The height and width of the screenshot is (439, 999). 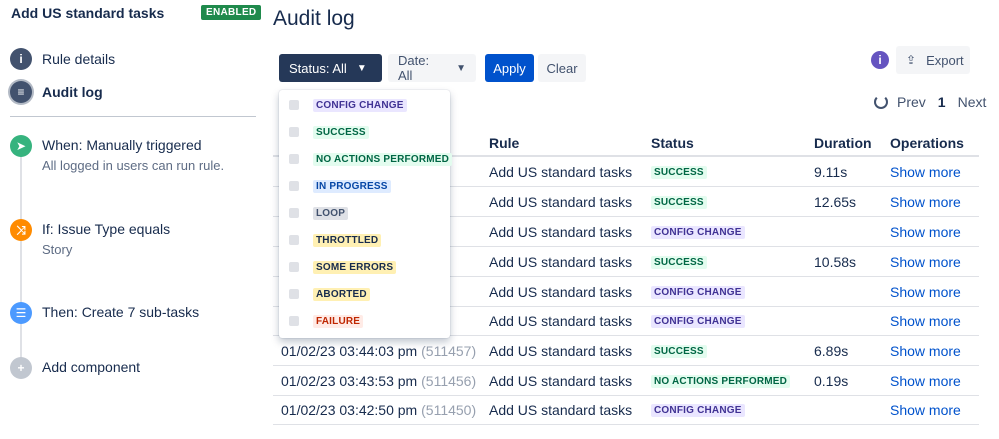 I want to click on add-component-button: + Add component, so click(x=75, y=368).